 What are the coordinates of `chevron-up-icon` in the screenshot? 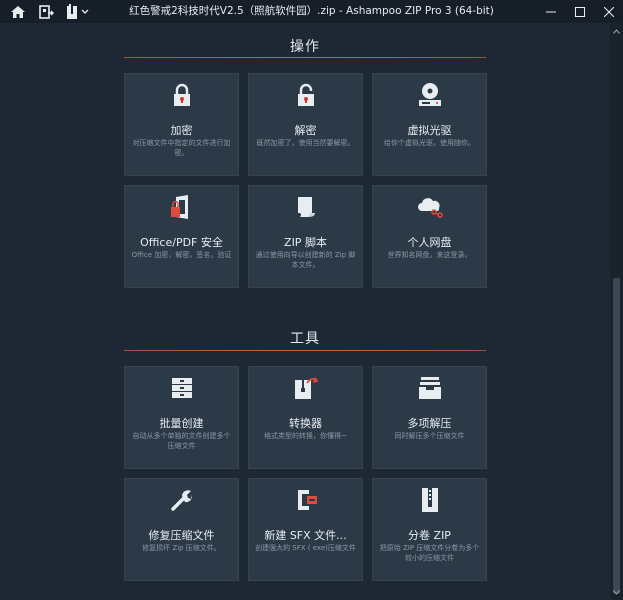 It's located at (616, 31).